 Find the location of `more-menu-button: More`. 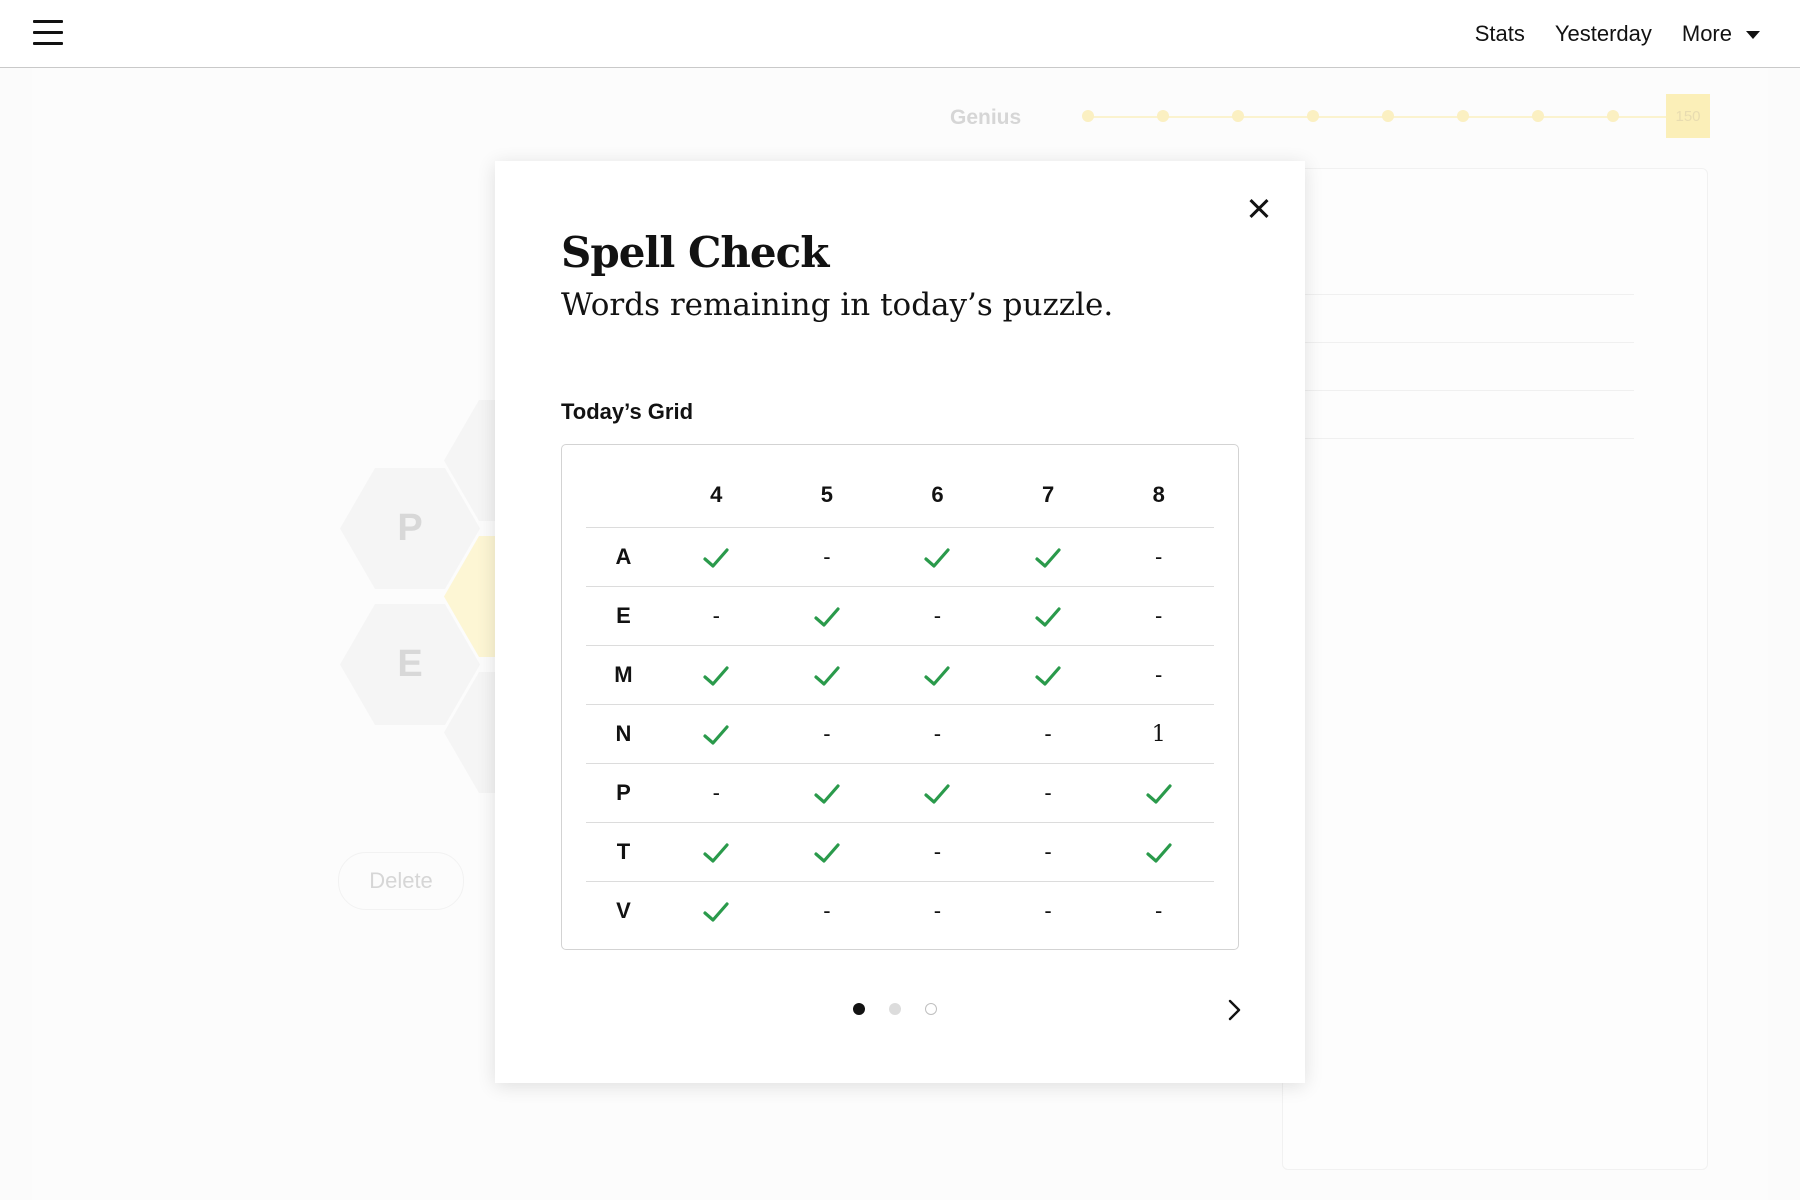

more-menu-button: More is located at coordinates (1721, 34).